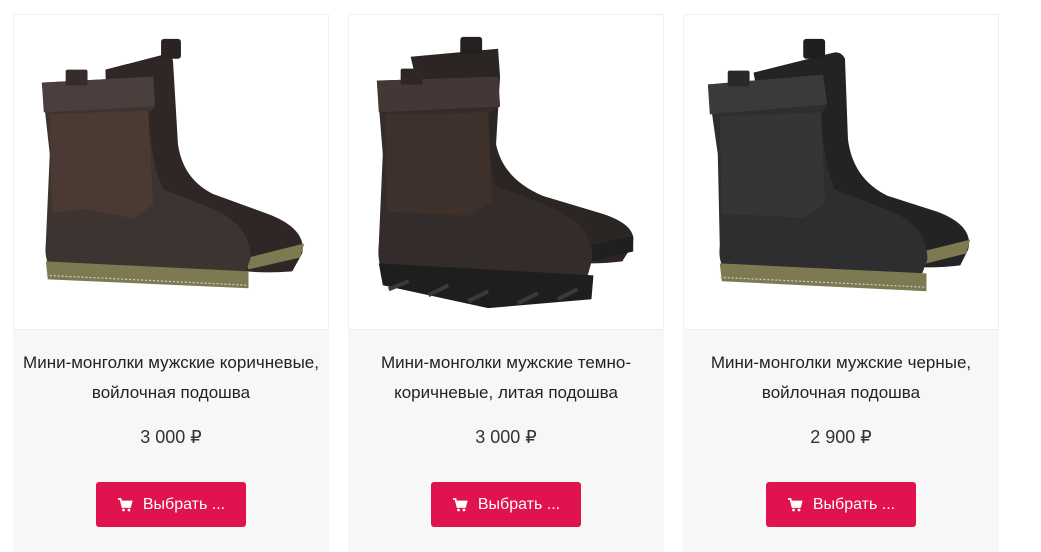 The image size is (1041, 552). I want to click on page-edge, so click(1035, 276).